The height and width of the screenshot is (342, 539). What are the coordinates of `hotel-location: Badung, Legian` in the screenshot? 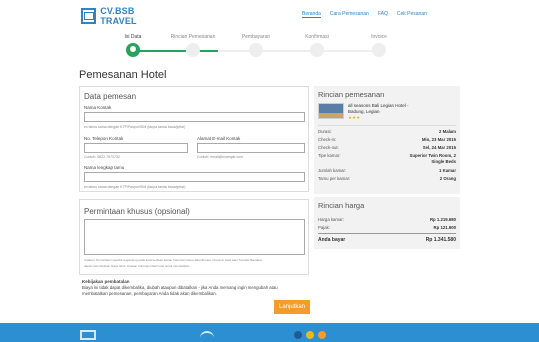 It's located at (364, 111).